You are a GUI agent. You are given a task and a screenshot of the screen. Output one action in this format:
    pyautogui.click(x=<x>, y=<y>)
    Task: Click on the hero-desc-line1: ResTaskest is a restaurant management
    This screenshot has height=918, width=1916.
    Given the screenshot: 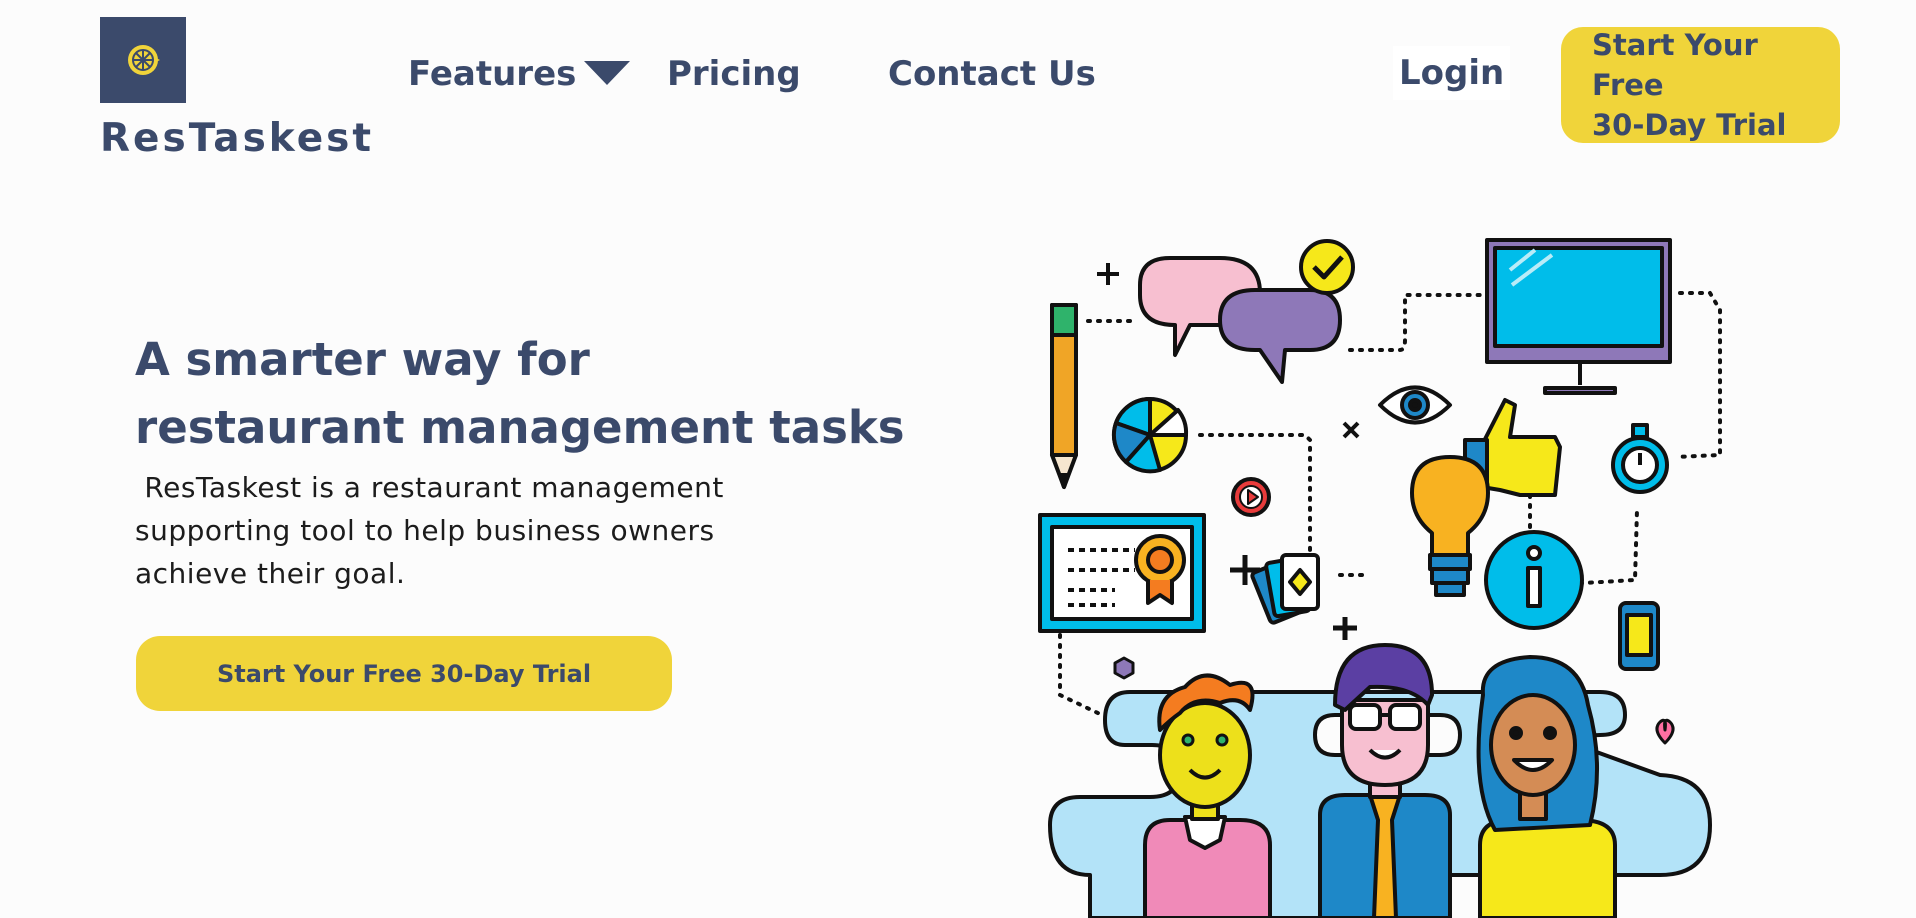 What is the action you would take?
    pyautogui.click(x=429, y=487)
    